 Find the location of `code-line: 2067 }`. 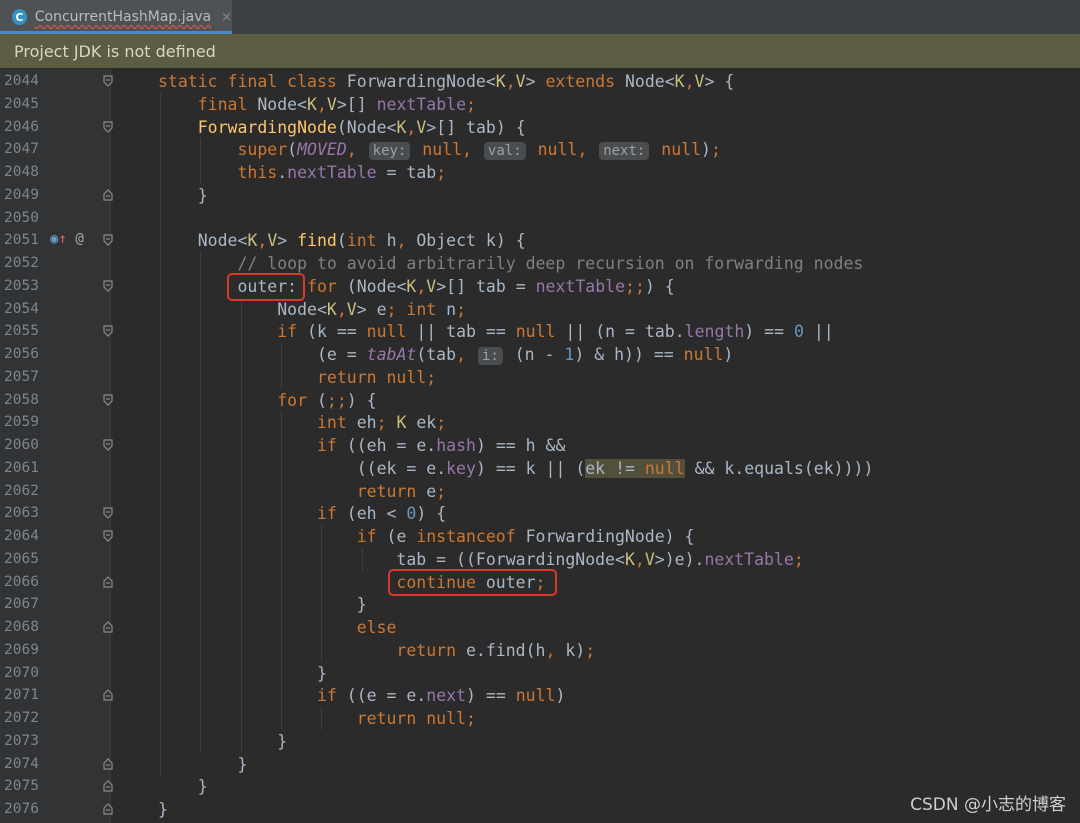

code-line: 2067 } is located at coordinates (540, 604).